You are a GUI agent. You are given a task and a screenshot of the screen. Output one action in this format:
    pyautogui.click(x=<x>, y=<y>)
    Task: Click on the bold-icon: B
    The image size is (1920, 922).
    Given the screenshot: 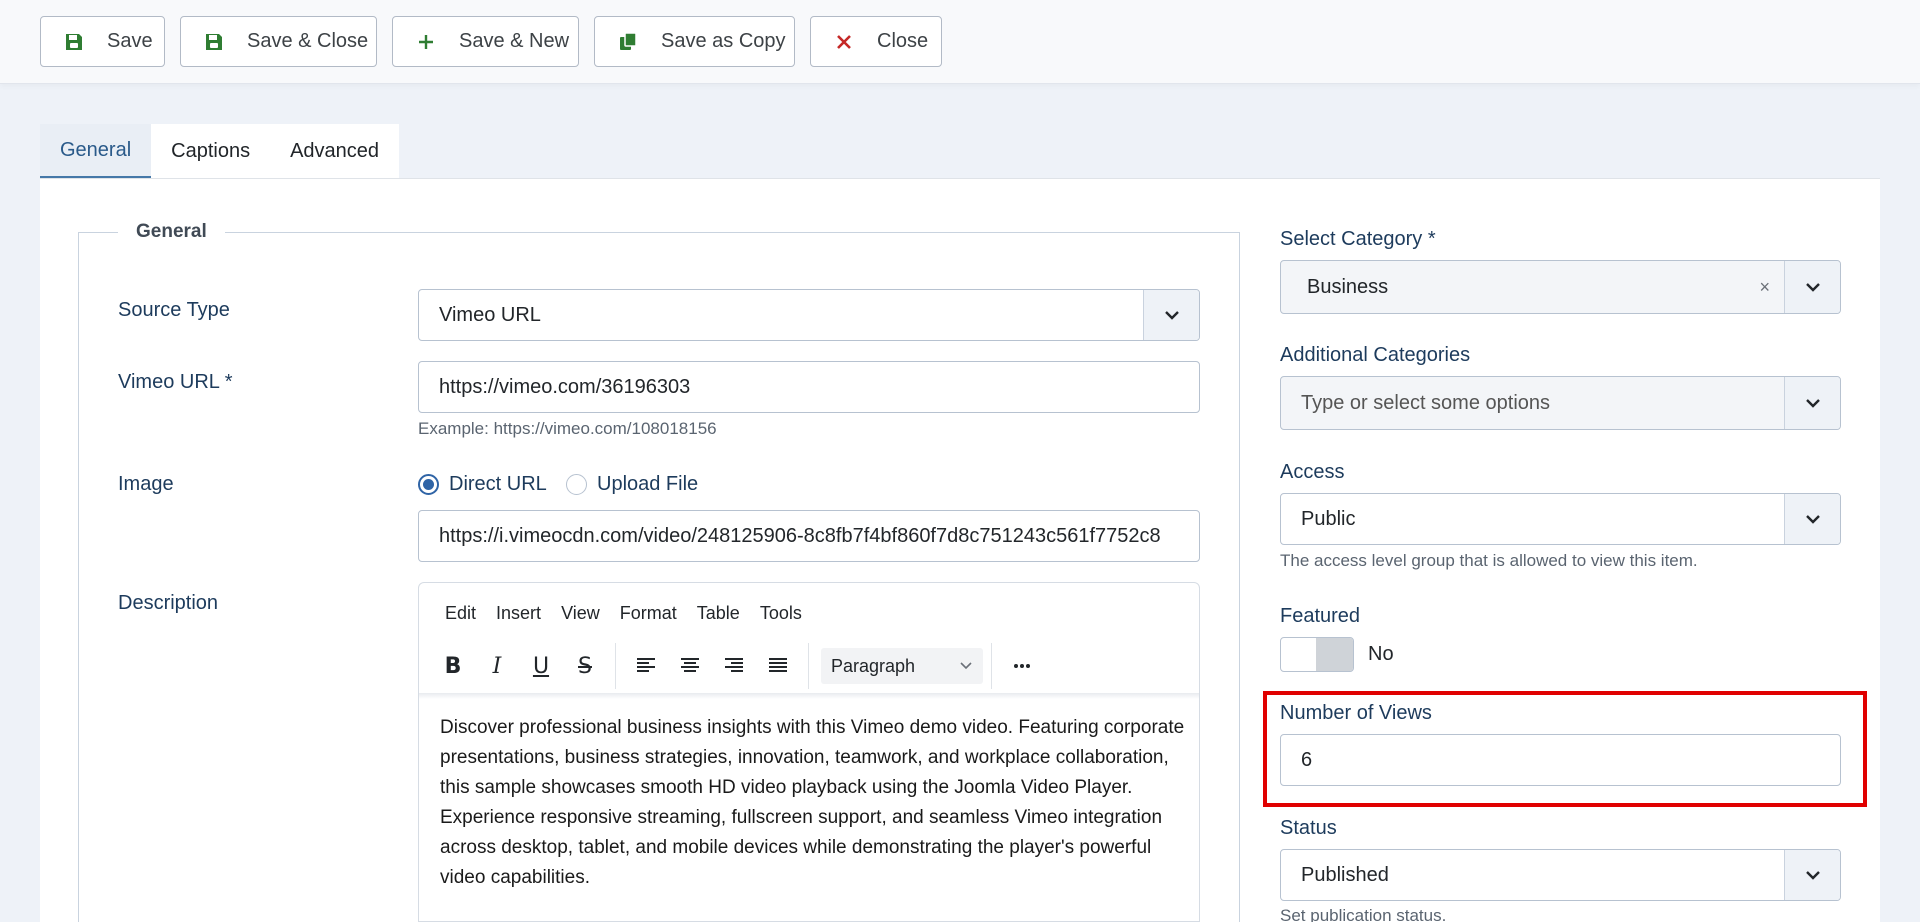 What is the action you would take?
    pyautogui.click(x=453, y=666)
    